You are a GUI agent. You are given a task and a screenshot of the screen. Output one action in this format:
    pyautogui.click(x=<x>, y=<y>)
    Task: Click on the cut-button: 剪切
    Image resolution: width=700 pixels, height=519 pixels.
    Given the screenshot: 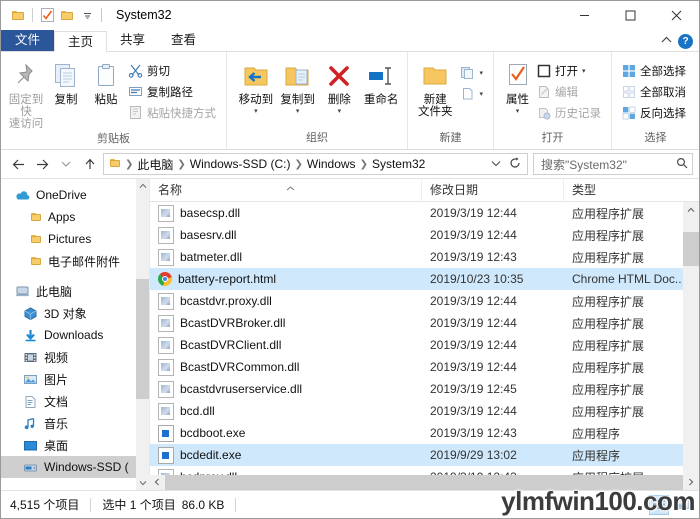 What is the action you would take?
    pyautogui.click(x=173, y=70)
    